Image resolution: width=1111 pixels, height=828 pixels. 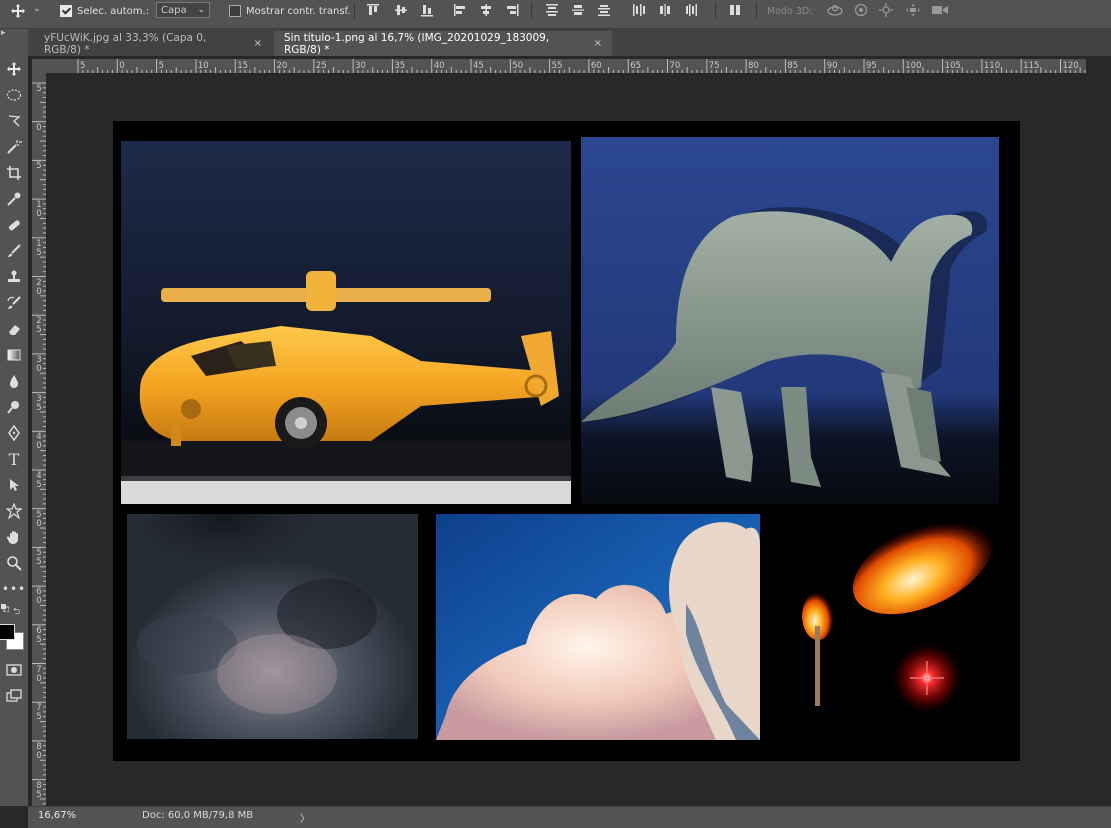 What do you see at coordinates (14, 407) in the screenshot?
I see `dodge-tool-icon` at bounding box center [14, 407].